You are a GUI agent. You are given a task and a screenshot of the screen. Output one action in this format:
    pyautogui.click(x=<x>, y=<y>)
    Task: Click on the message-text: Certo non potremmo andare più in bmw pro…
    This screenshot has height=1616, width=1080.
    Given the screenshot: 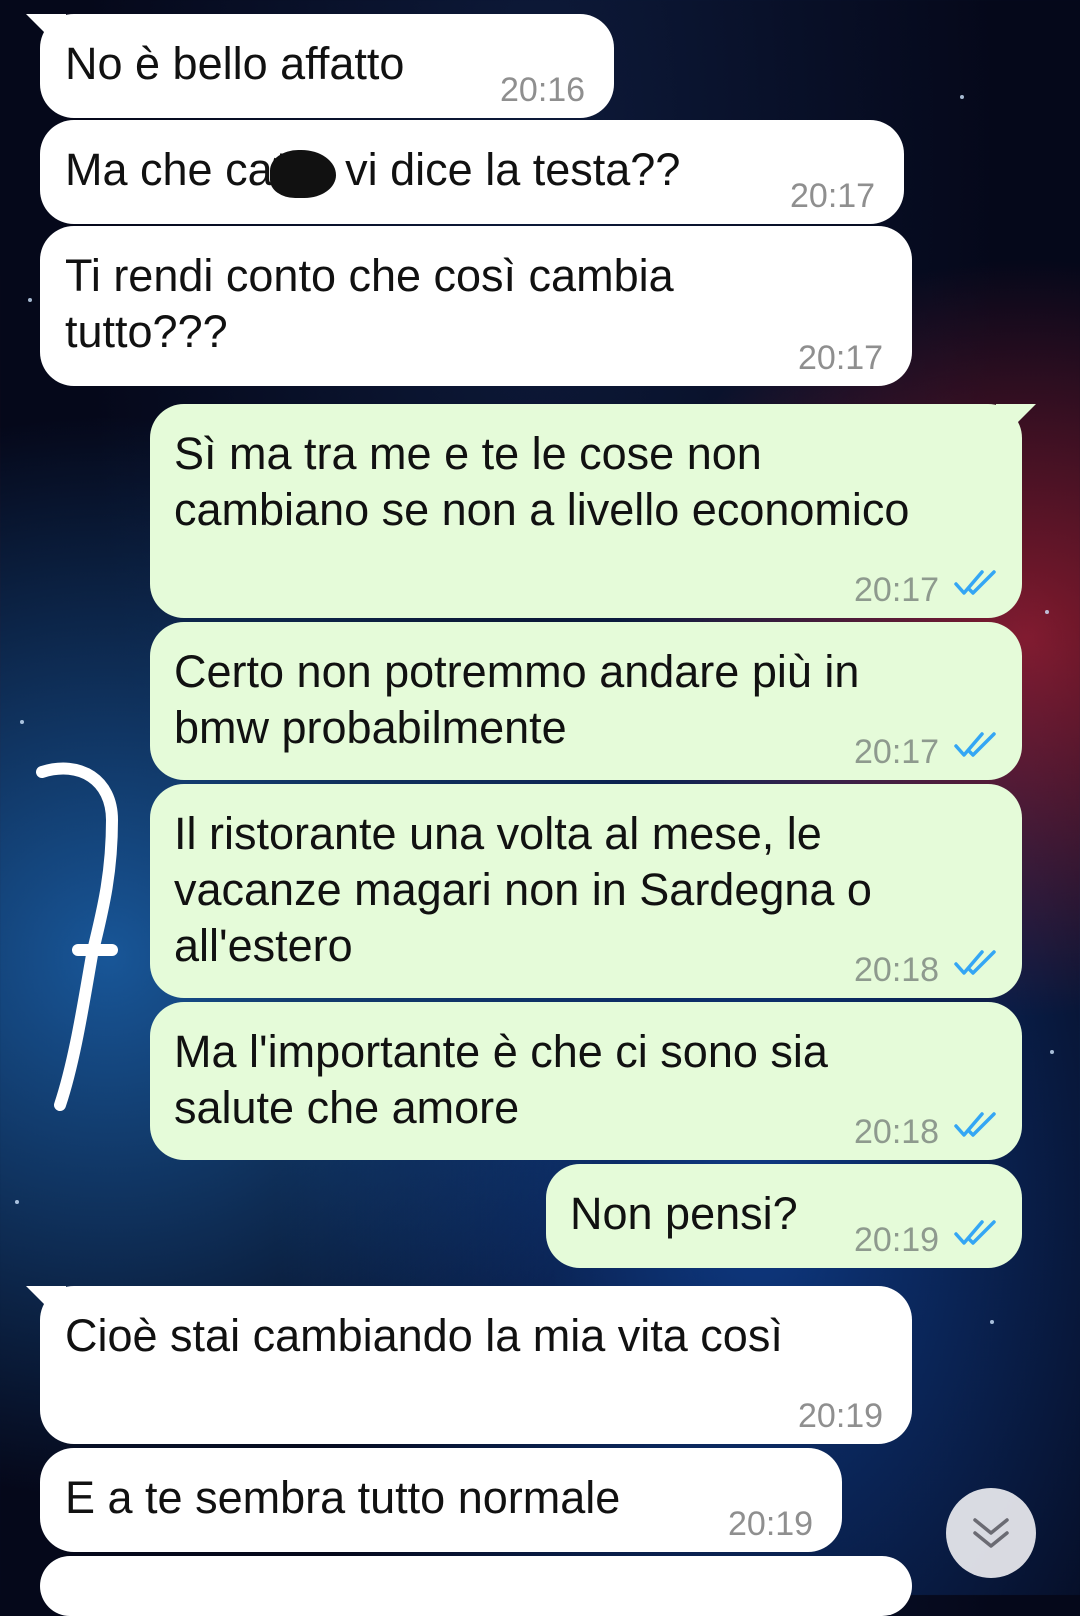 What is the action you would take?
    pyautogui.click(x=517, y=699)
    